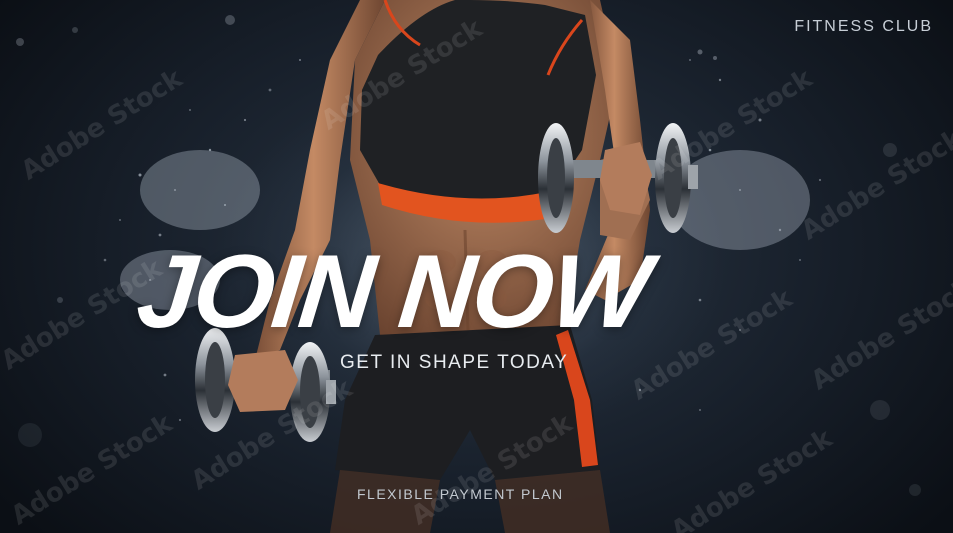  What do you see at coordinates (454, 362) in the screenshot?
I see `subtitle: GET IN SHAPE TODAY` at bounding box center [454, 362].